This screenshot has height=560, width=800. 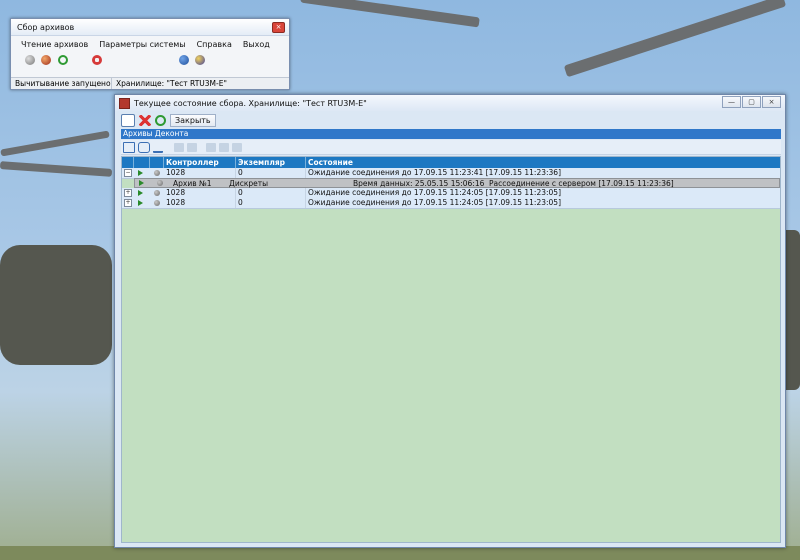 What do you see at coordinates (144, 147) in the screenshot?
I see `link-icon` at bounding box center [144, 147].